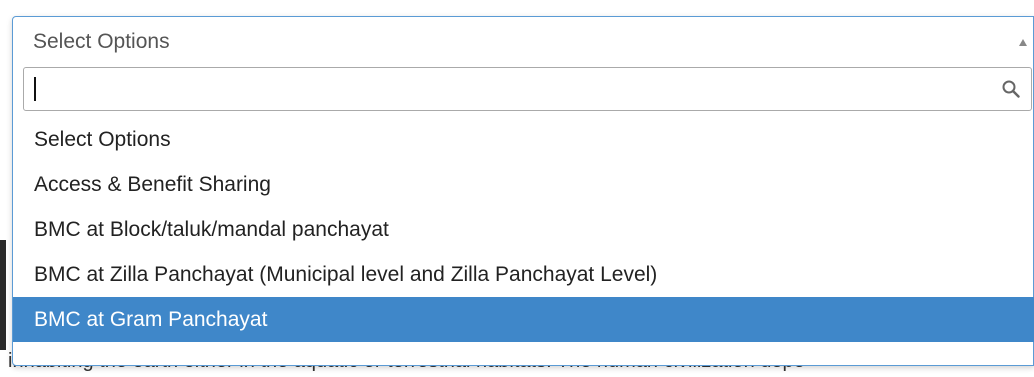 The width and height of the screenshot is (1034, 377). What do you see at coordinates (523, 184) in the screenshot?
I see `option-item: Access & Benefit Sharing` at bounding box center [523, 184].